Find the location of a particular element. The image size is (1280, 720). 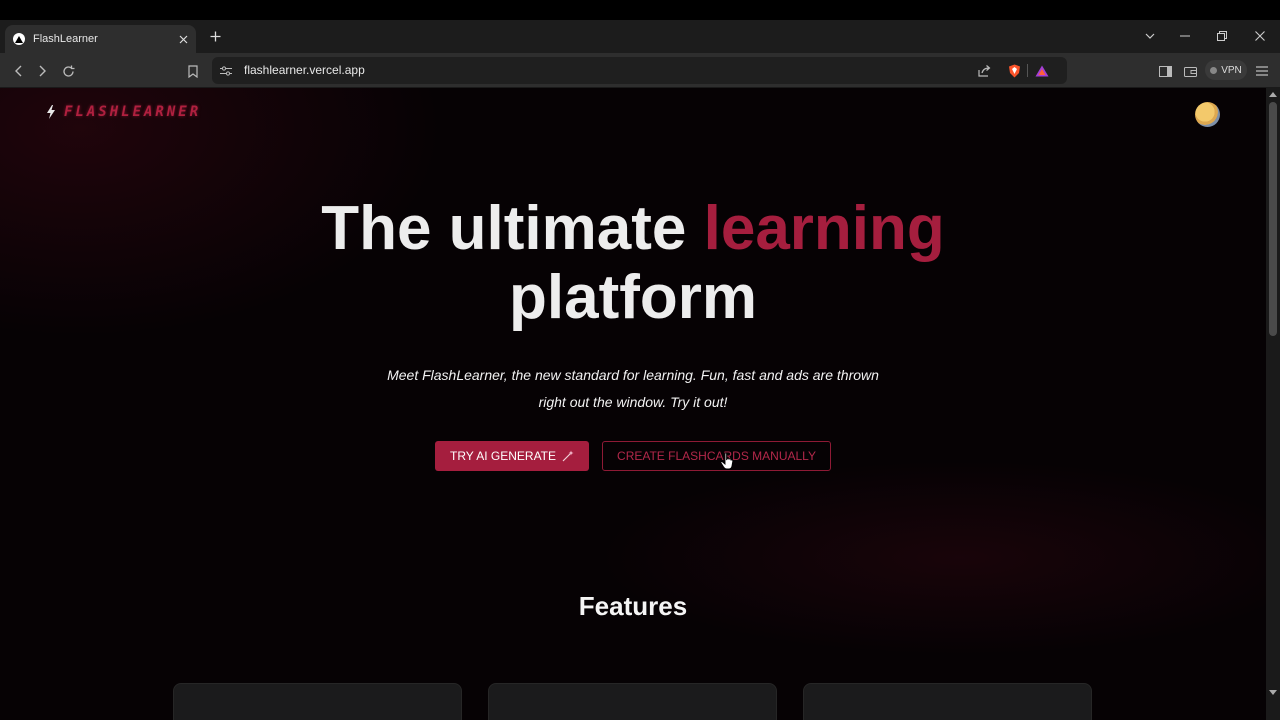

bolt-icon is located at coordinates (51, 112).